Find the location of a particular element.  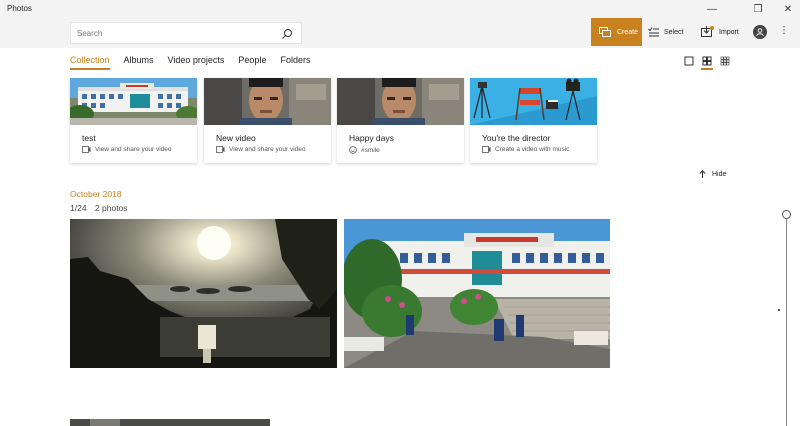

close-button: ✕ is located at coordinates (788, 9).